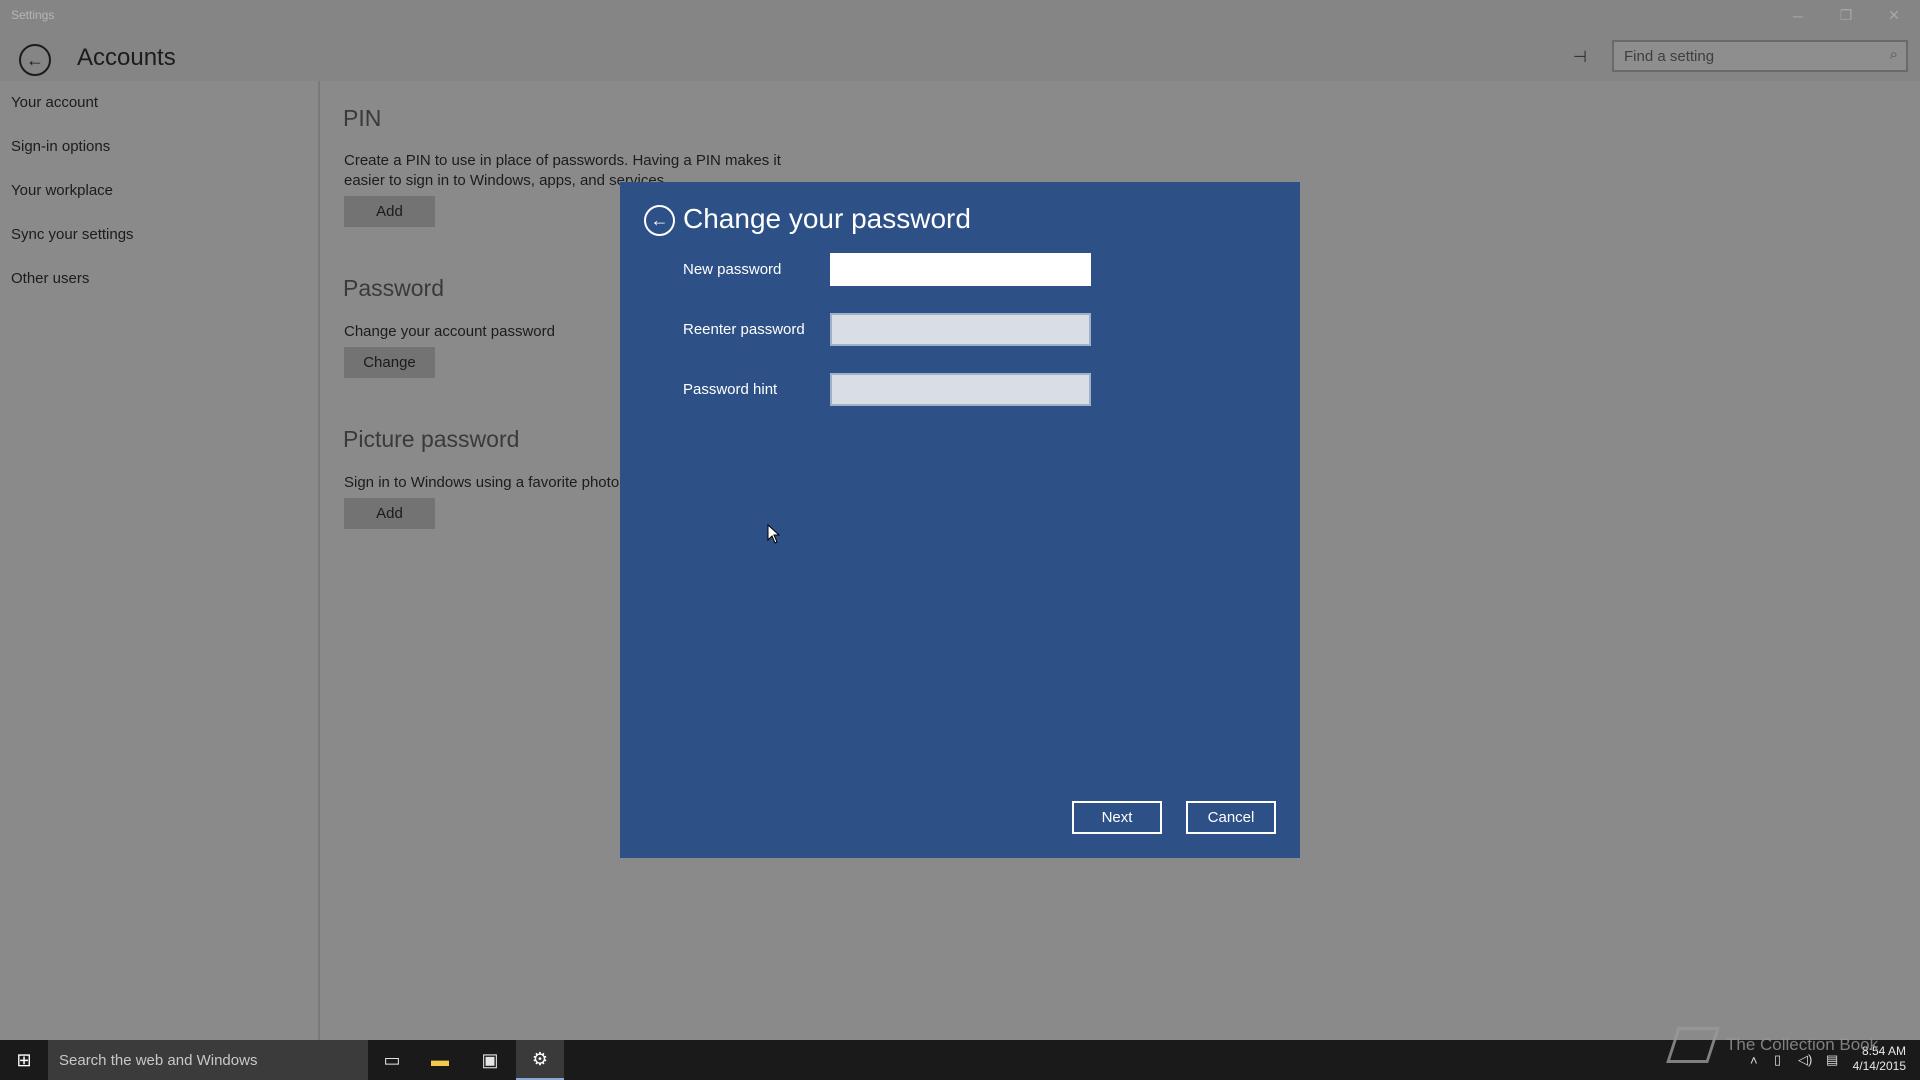 This screenshot has width=1920, height=1080. Describe the element at coordinates (827, 218) in the screenshot. I see `dialog-title: Change your password` at that location.